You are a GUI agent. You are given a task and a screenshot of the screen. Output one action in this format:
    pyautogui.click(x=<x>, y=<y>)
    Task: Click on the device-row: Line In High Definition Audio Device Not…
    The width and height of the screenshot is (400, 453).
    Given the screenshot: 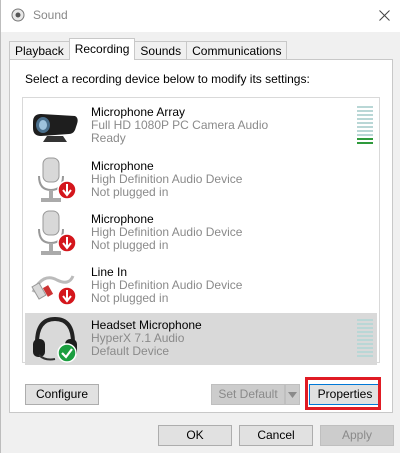 What is the action you would take?
    pyautogui.click(x=201, y=286)
    